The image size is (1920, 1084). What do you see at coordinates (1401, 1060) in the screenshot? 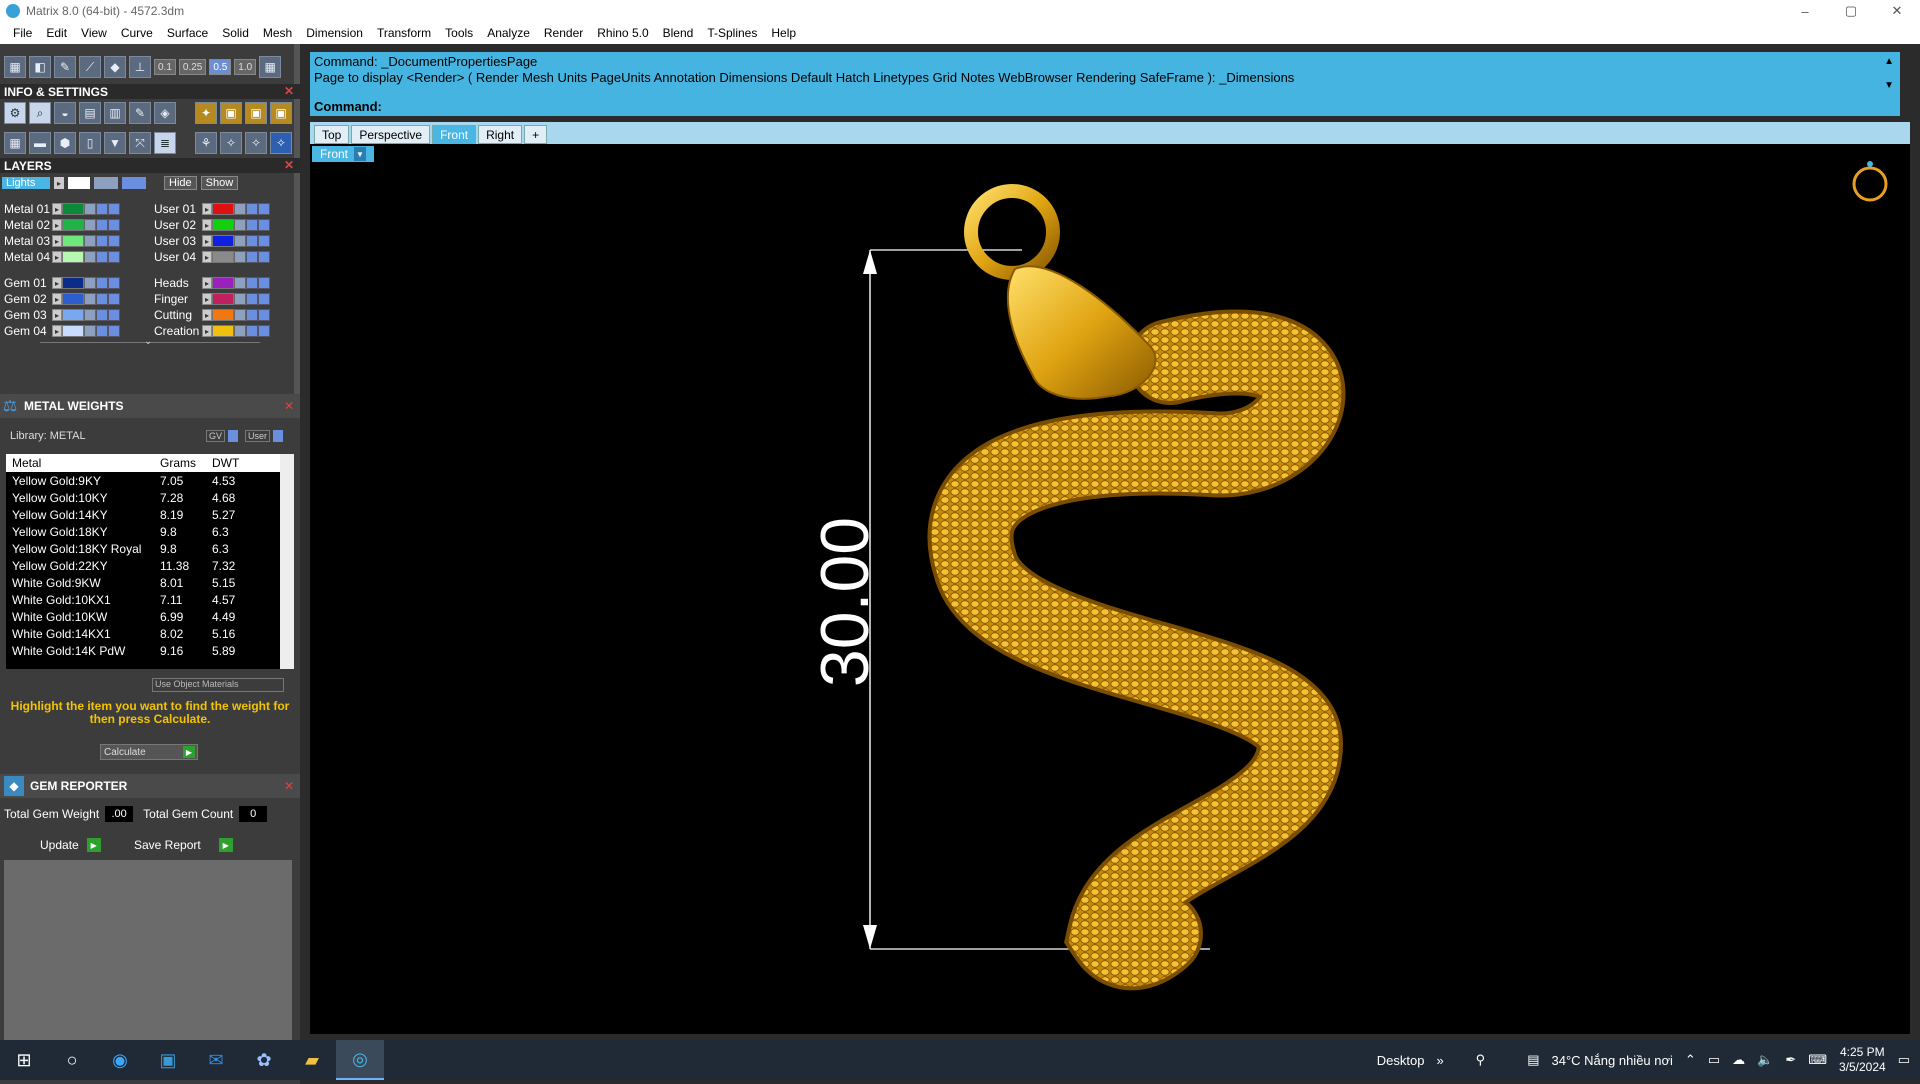
I see `desktop-toolbar: Desktop` at bounding box center [1401, 1060].